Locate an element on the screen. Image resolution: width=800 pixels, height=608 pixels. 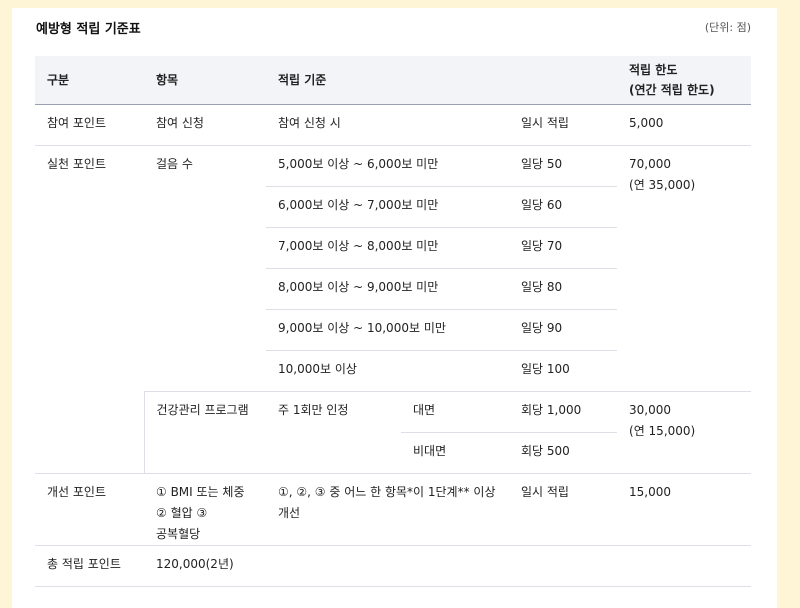
steps-criteria: 9,000보 이상 ~ 10,000보 미만 is located at coordinates (387, 330).